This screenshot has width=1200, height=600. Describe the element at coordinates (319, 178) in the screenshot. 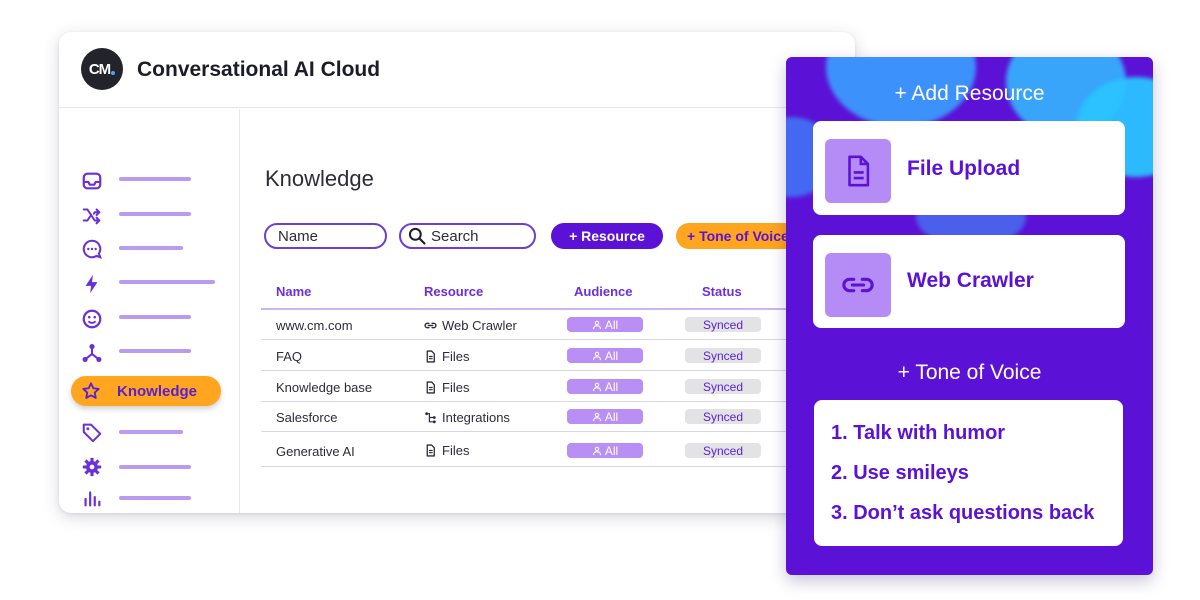

I see `page-title: Knowledge` at that location.